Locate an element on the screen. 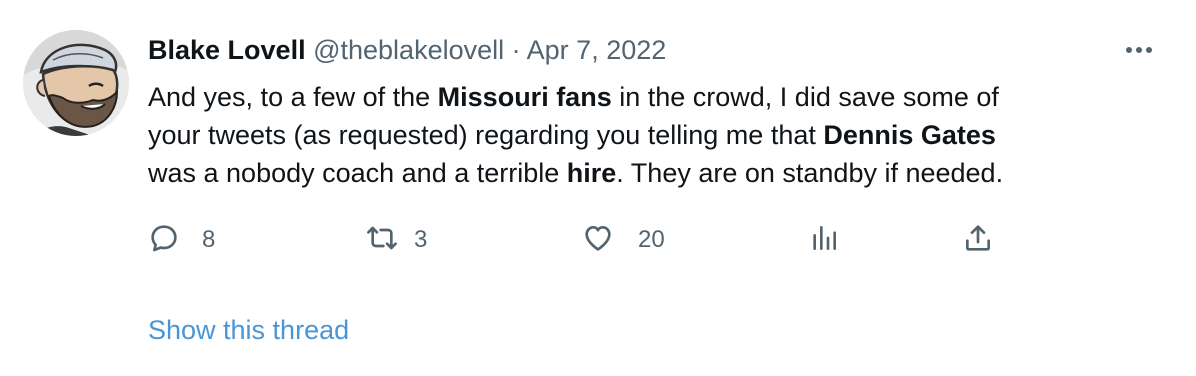 The width and height of the screenshot is (1196, 376). show-thread-link: Show this thread is located at coordinates (248, 330).